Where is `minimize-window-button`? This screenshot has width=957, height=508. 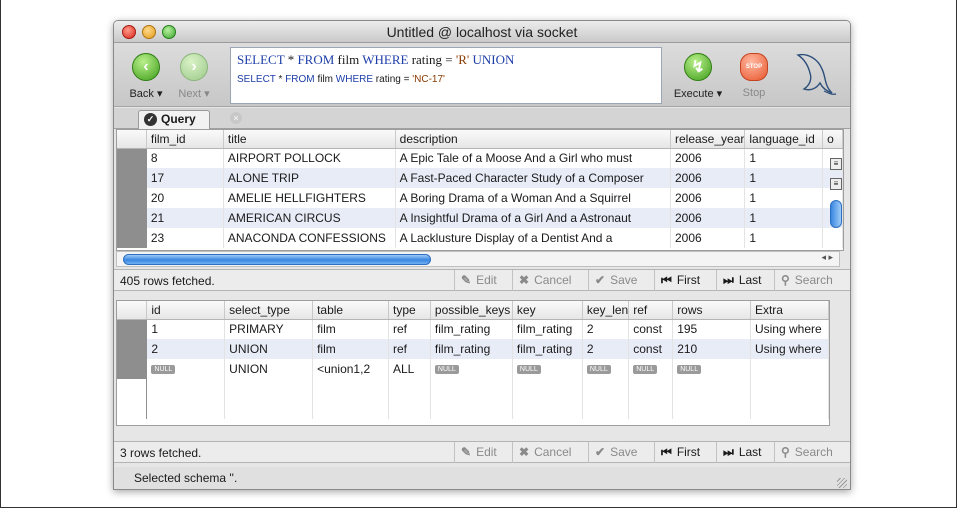
minimize-window-button is located at coordinates (149, 32).